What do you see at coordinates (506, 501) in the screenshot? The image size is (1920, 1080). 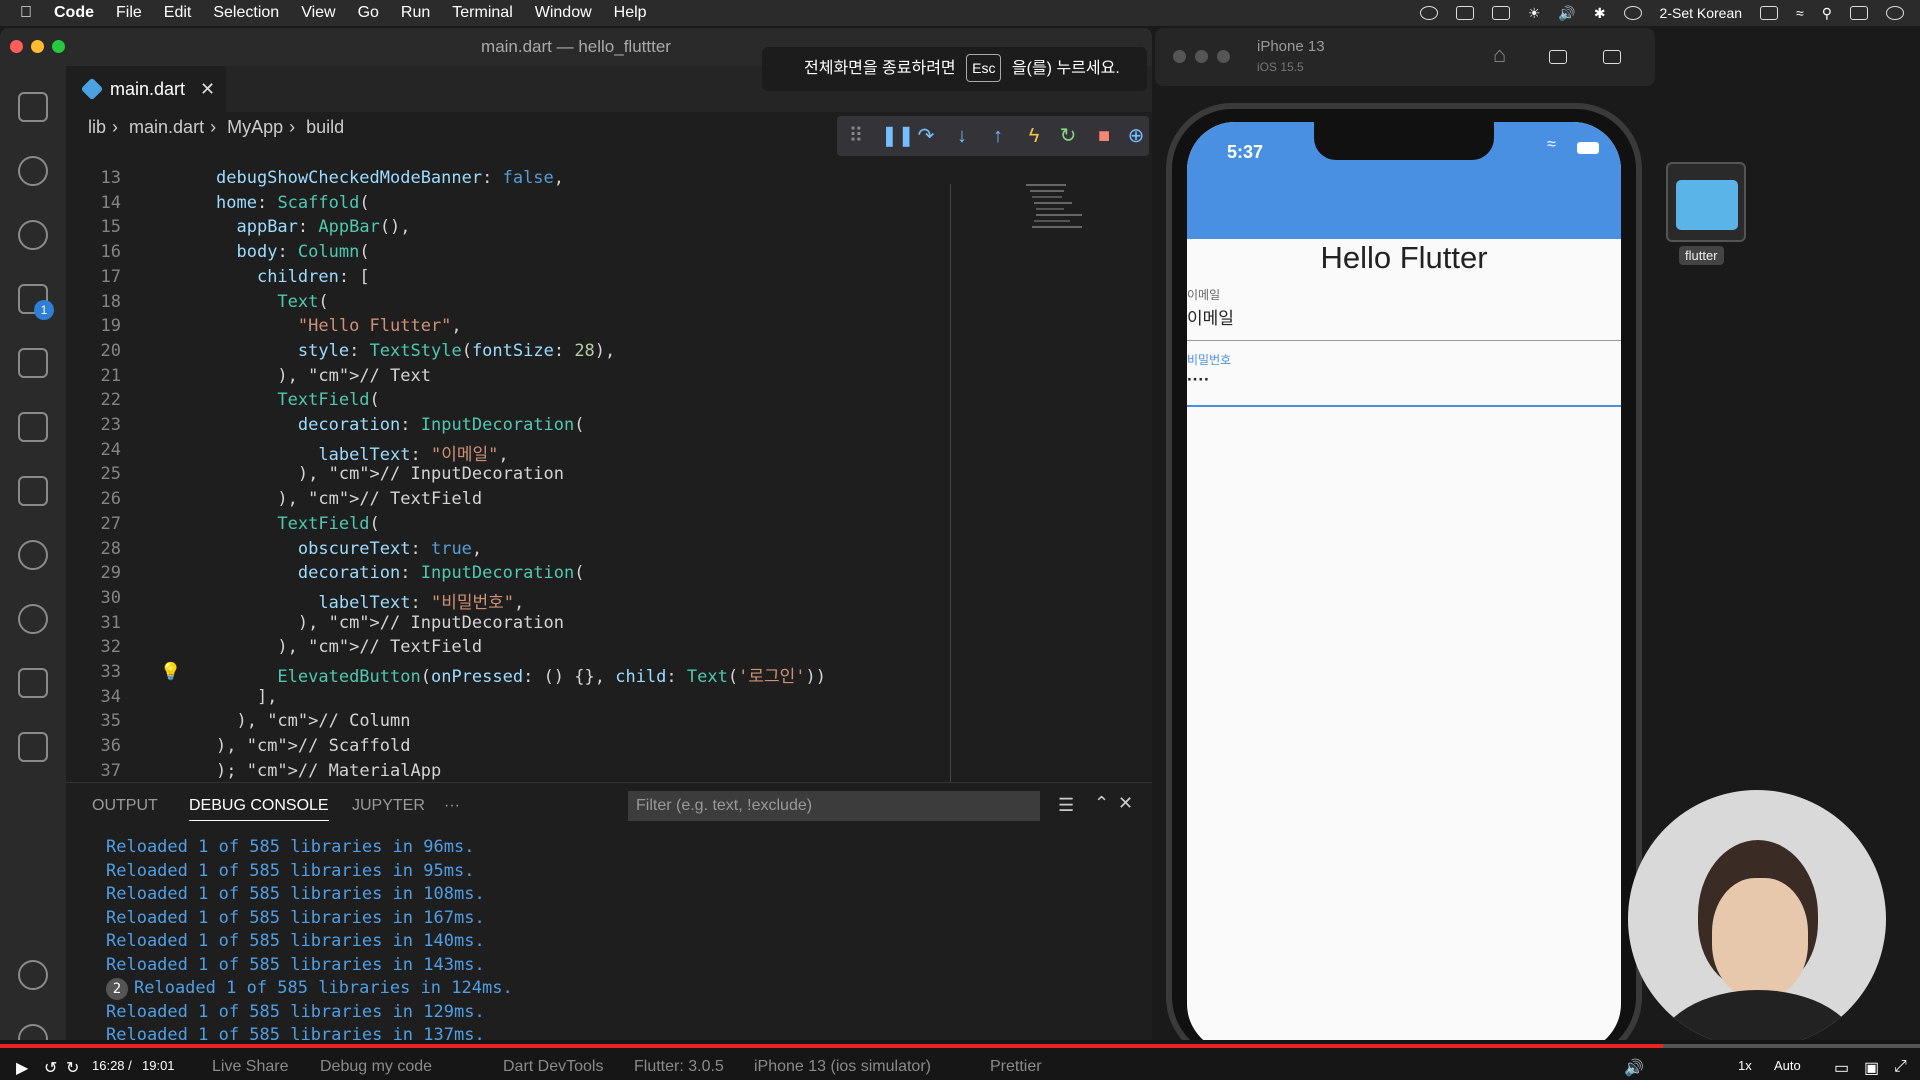 I see `code-line: 26 ), "cm">// TextField` at bounding box center [506, 501].